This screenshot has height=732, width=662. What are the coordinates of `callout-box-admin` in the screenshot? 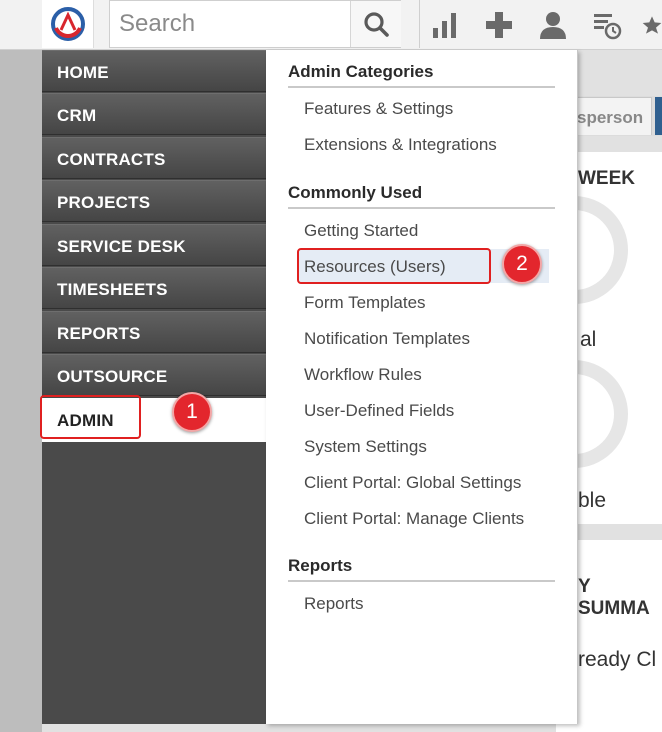 It's located at (90, 417).